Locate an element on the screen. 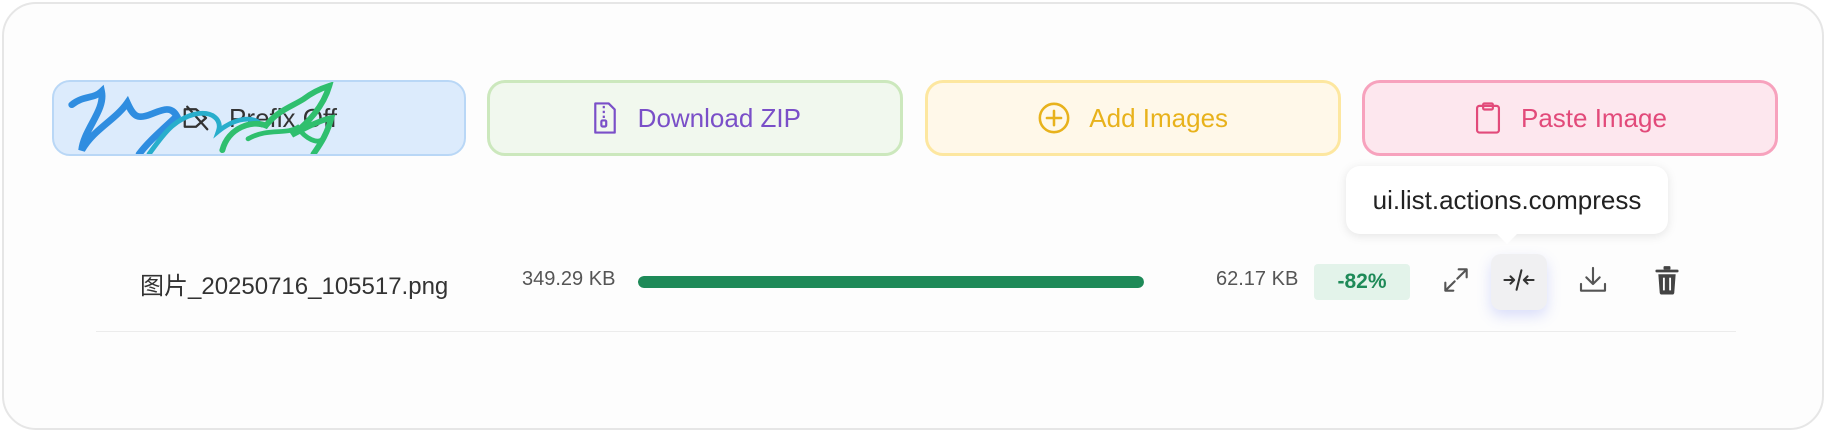 This screenshot has width=1830, height=434. download-zip-button: Download ZIP is located at coordinates (695, 118).